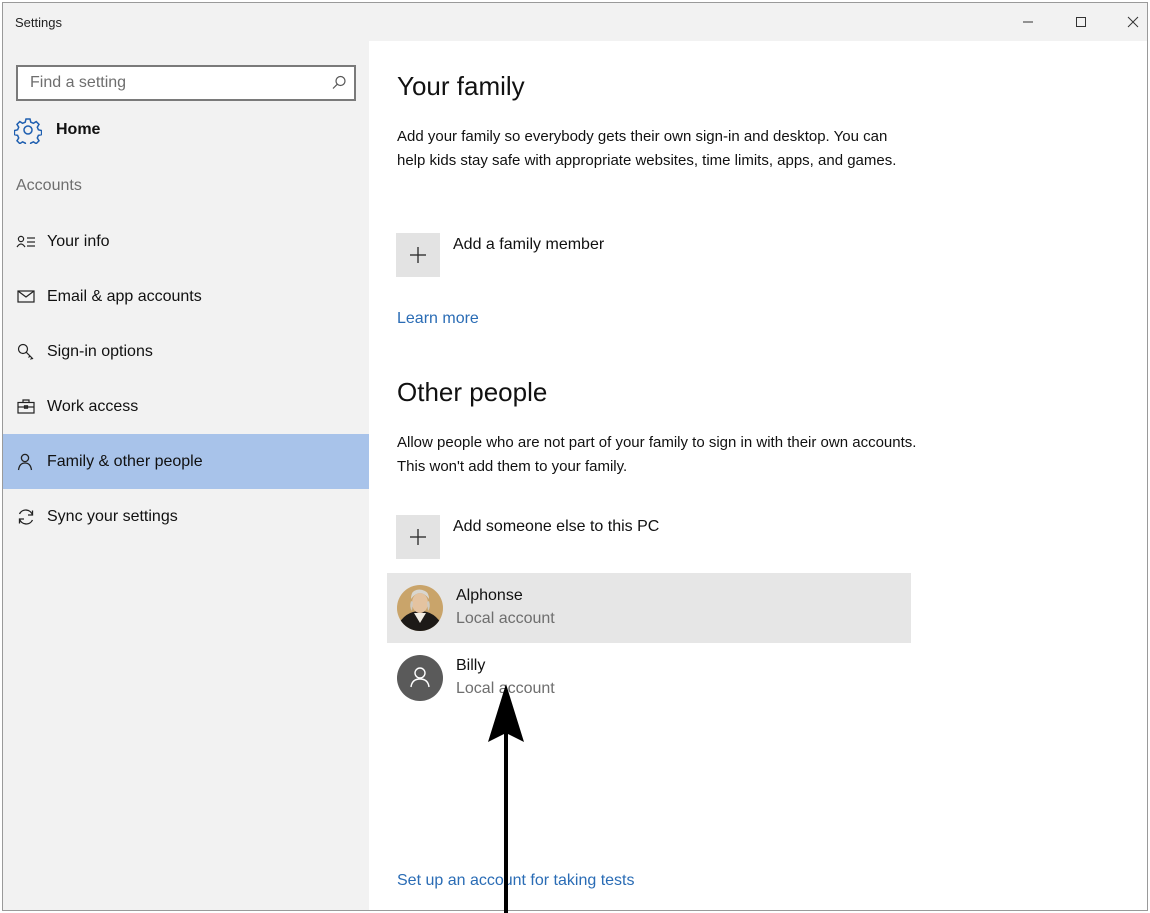 This screenshot has height=913, width=1150. What do you see at coordinates (556, 526) in the screenshot?
I see `add-someone-else-label: Add someone else to this PC` at bounding box center [556, 526].